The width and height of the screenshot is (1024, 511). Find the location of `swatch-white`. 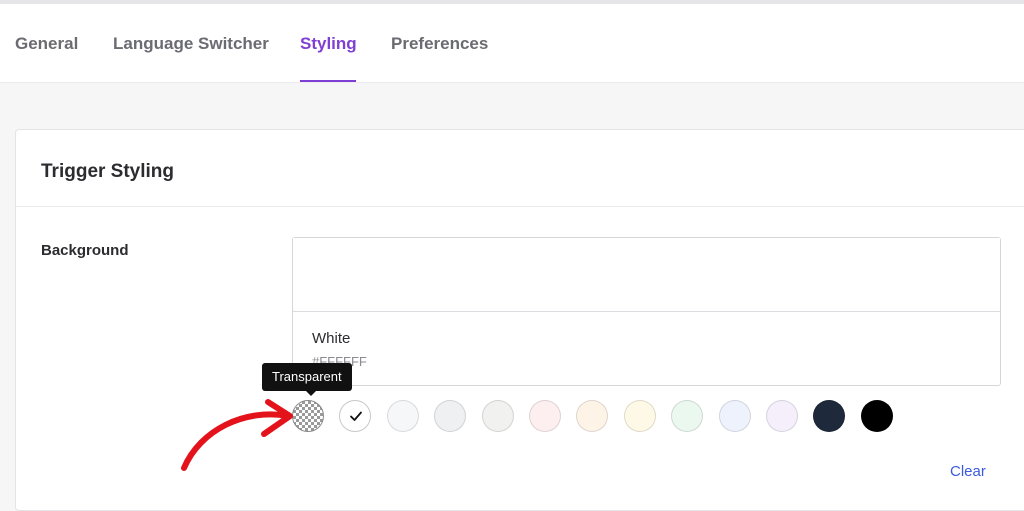

swatch-white is located at coordinates (355, 416).